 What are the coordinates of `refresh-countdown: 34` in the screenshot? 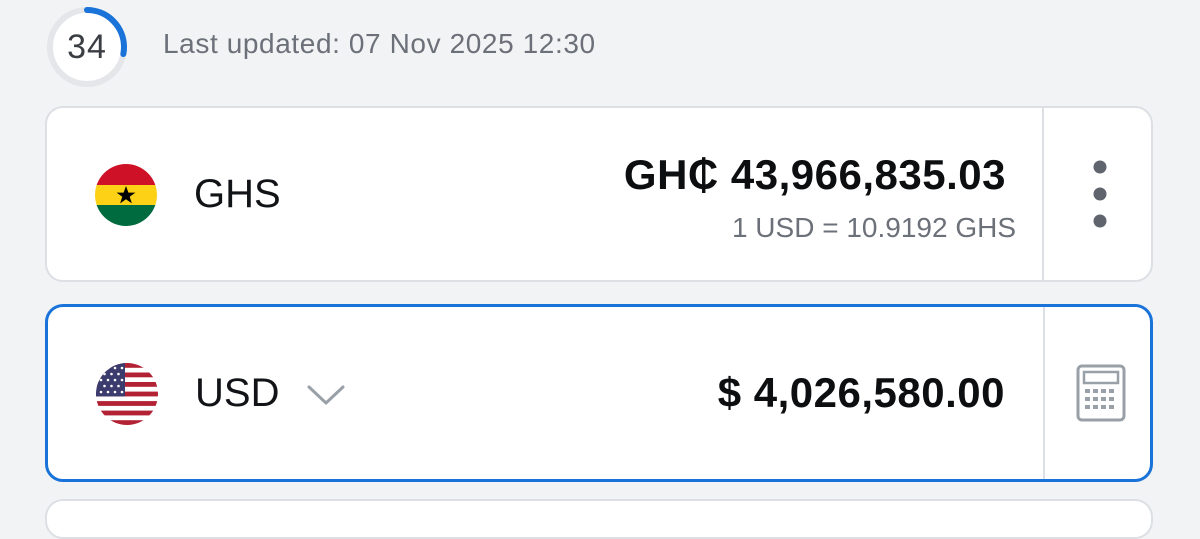 It's located at (87, 46).